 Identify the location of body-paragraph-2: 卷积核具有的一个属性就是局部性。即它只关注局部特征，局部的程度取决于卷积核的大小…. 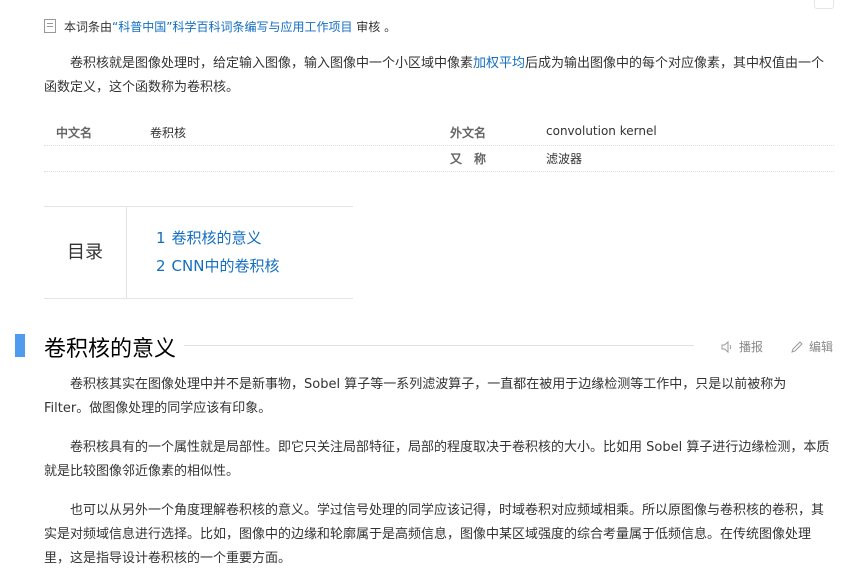
(437, 459).